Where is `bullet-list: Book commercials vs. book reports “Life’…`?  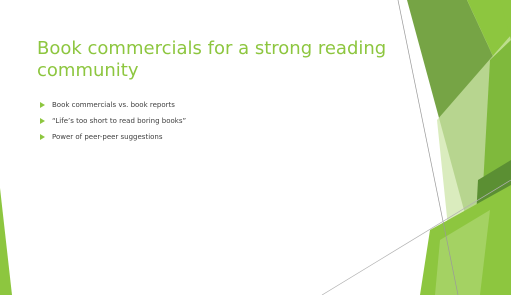 bullet-list: Book commercials vs. book reports “Life’… is located at coordinates (113, 123).